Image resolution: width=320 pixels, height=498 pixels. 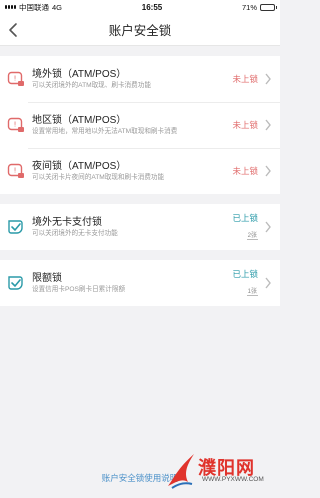 What do you see at coordinates (34, 7) in the screenshot?
I see `carrier-label: 中国联通` at bounding box center [34, 7].